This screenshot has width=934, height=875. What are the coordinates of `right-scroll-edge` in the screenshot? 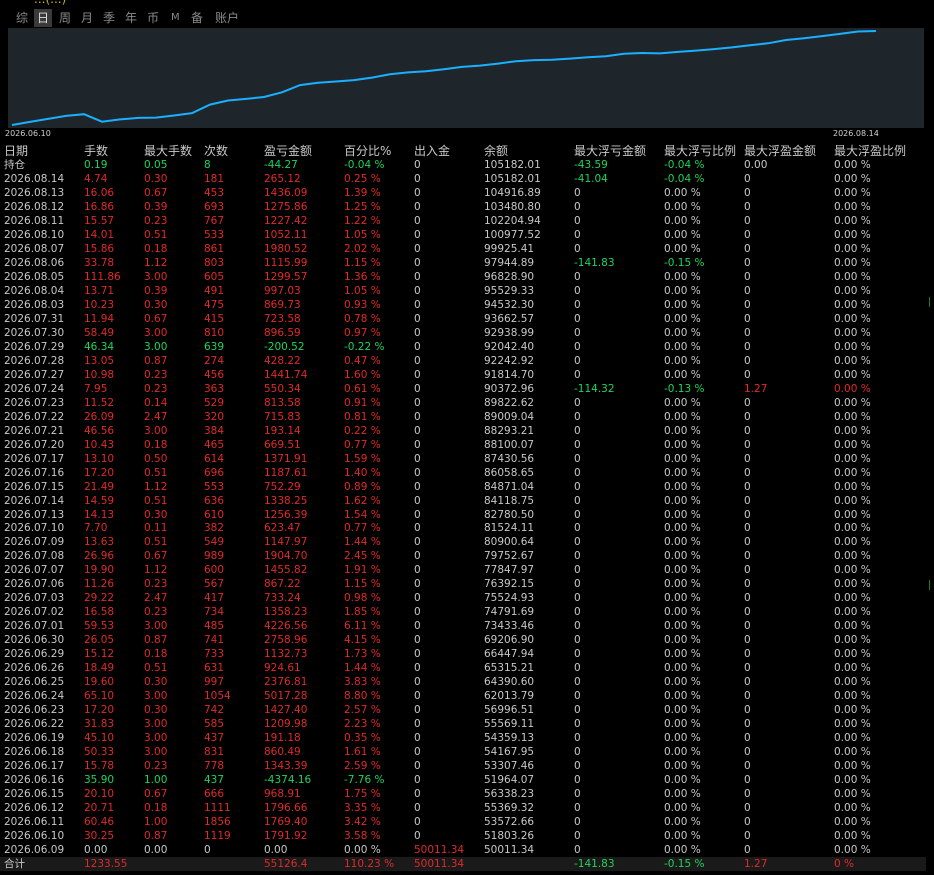 It's located at (930, 437).